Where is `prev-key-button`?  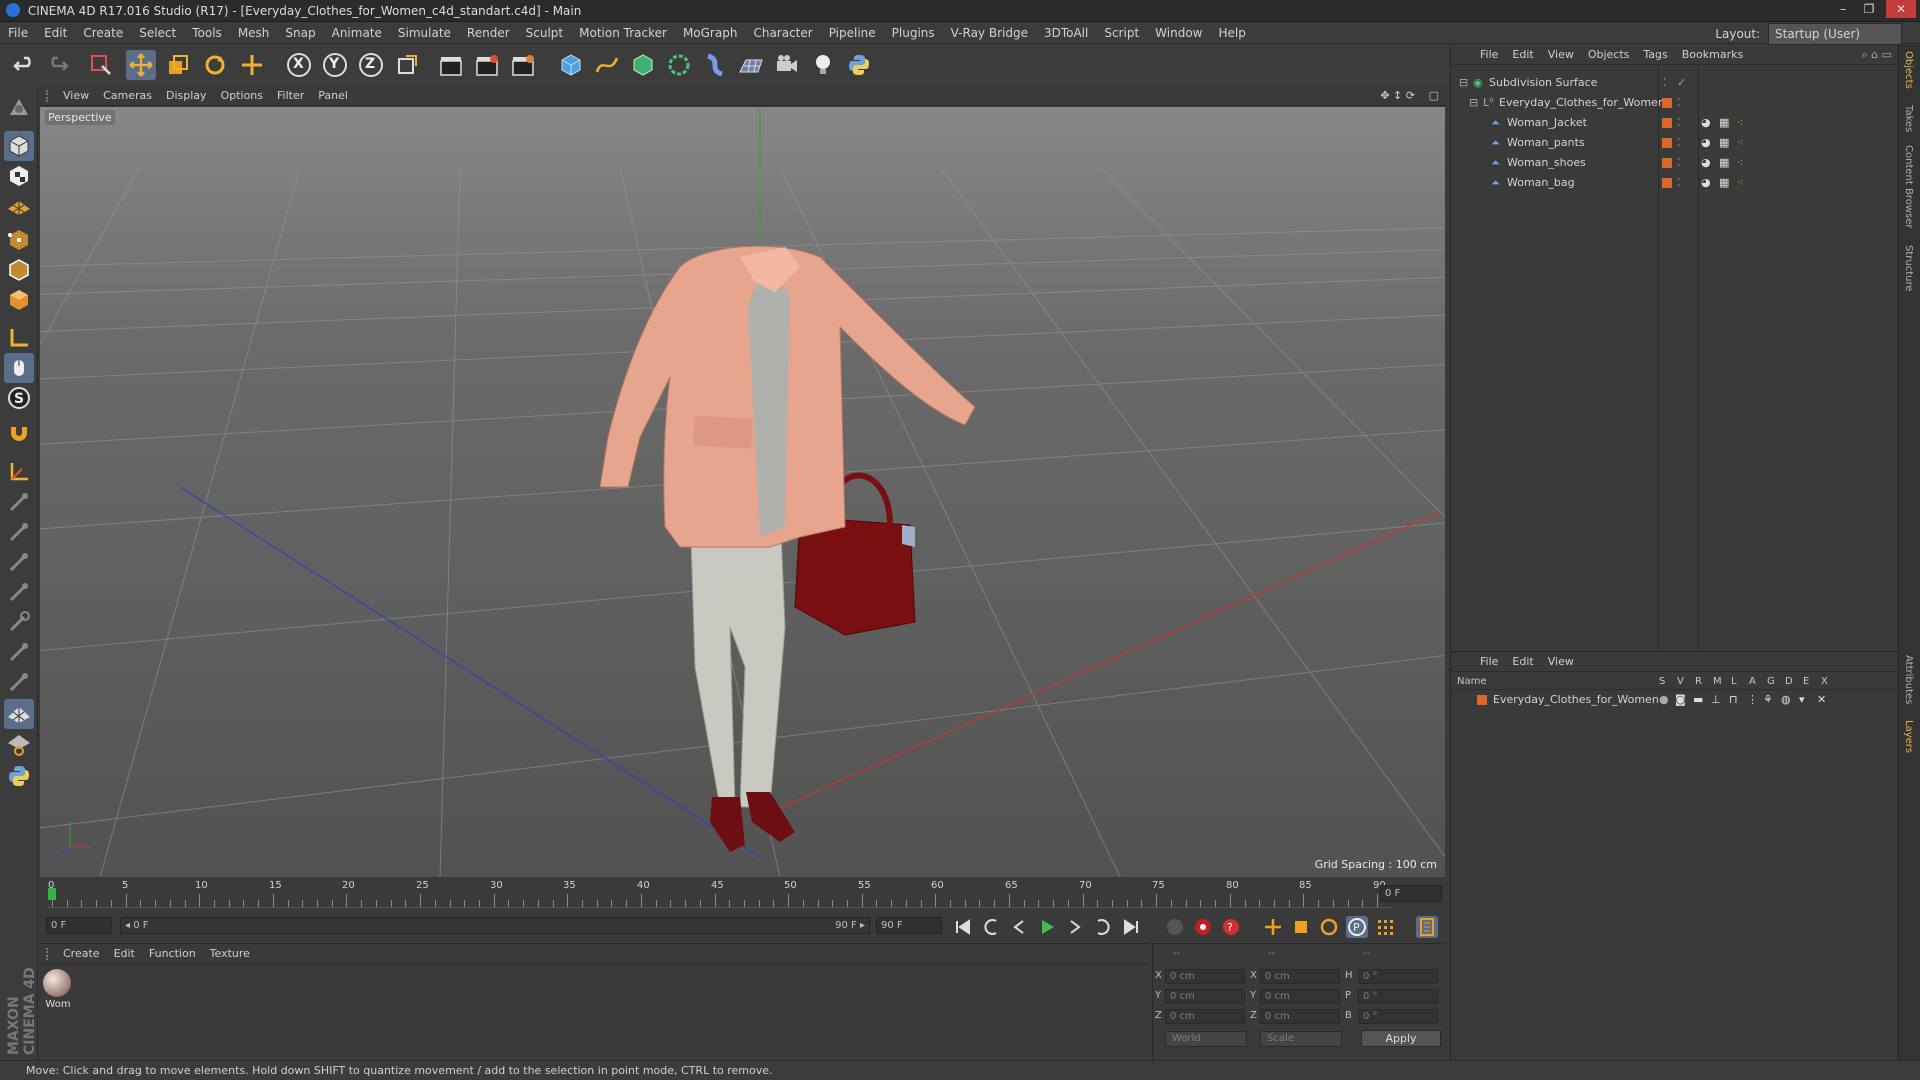
prev-key-button is located at coordinates (991, 927).